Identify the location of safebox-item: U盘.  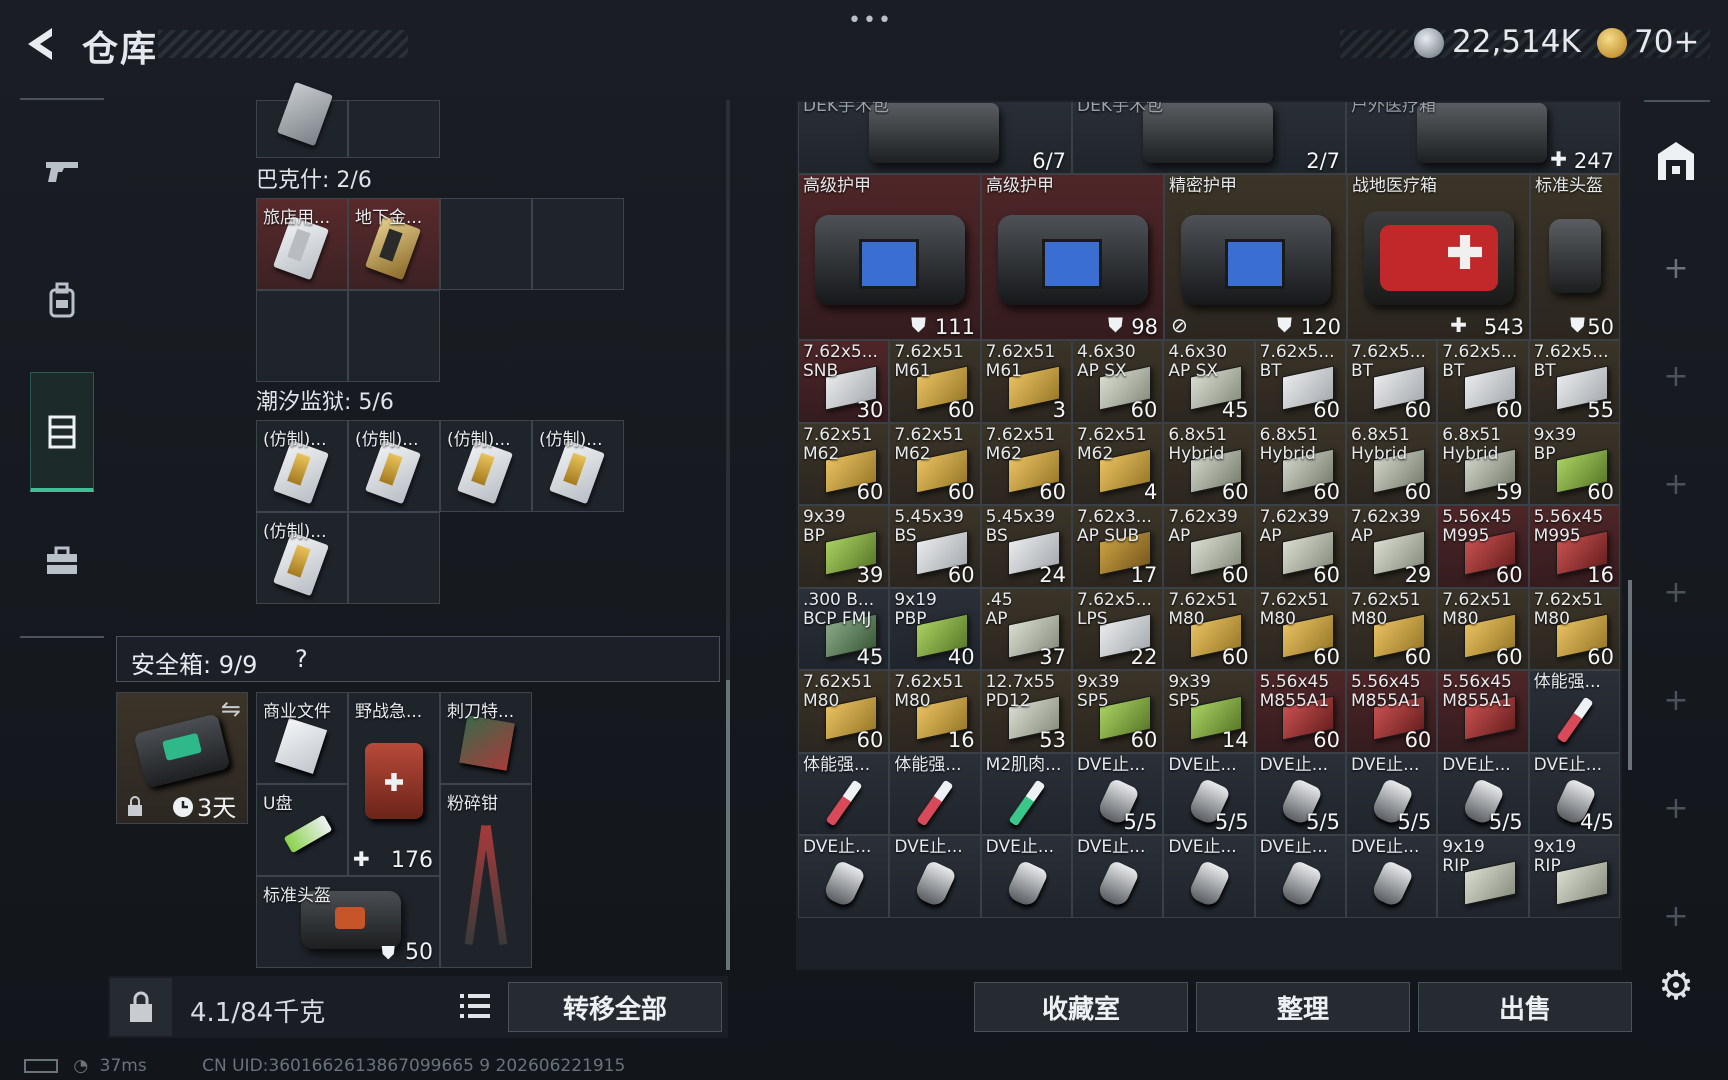
(302, 830).